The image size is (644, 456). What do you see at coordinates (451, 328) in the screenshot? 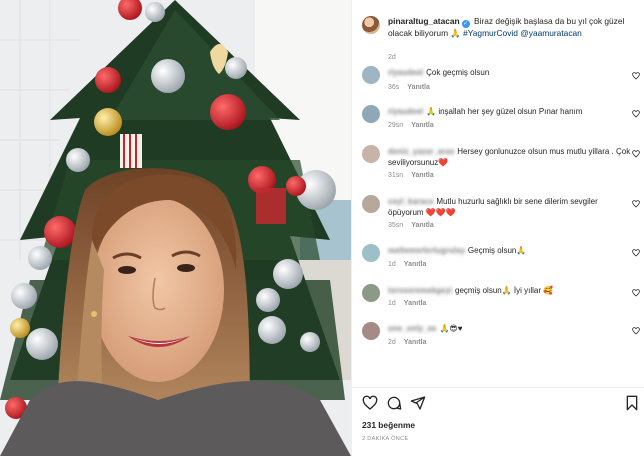
I see `comment-text: 🙏😎♥` at bounding box center [451, 328].